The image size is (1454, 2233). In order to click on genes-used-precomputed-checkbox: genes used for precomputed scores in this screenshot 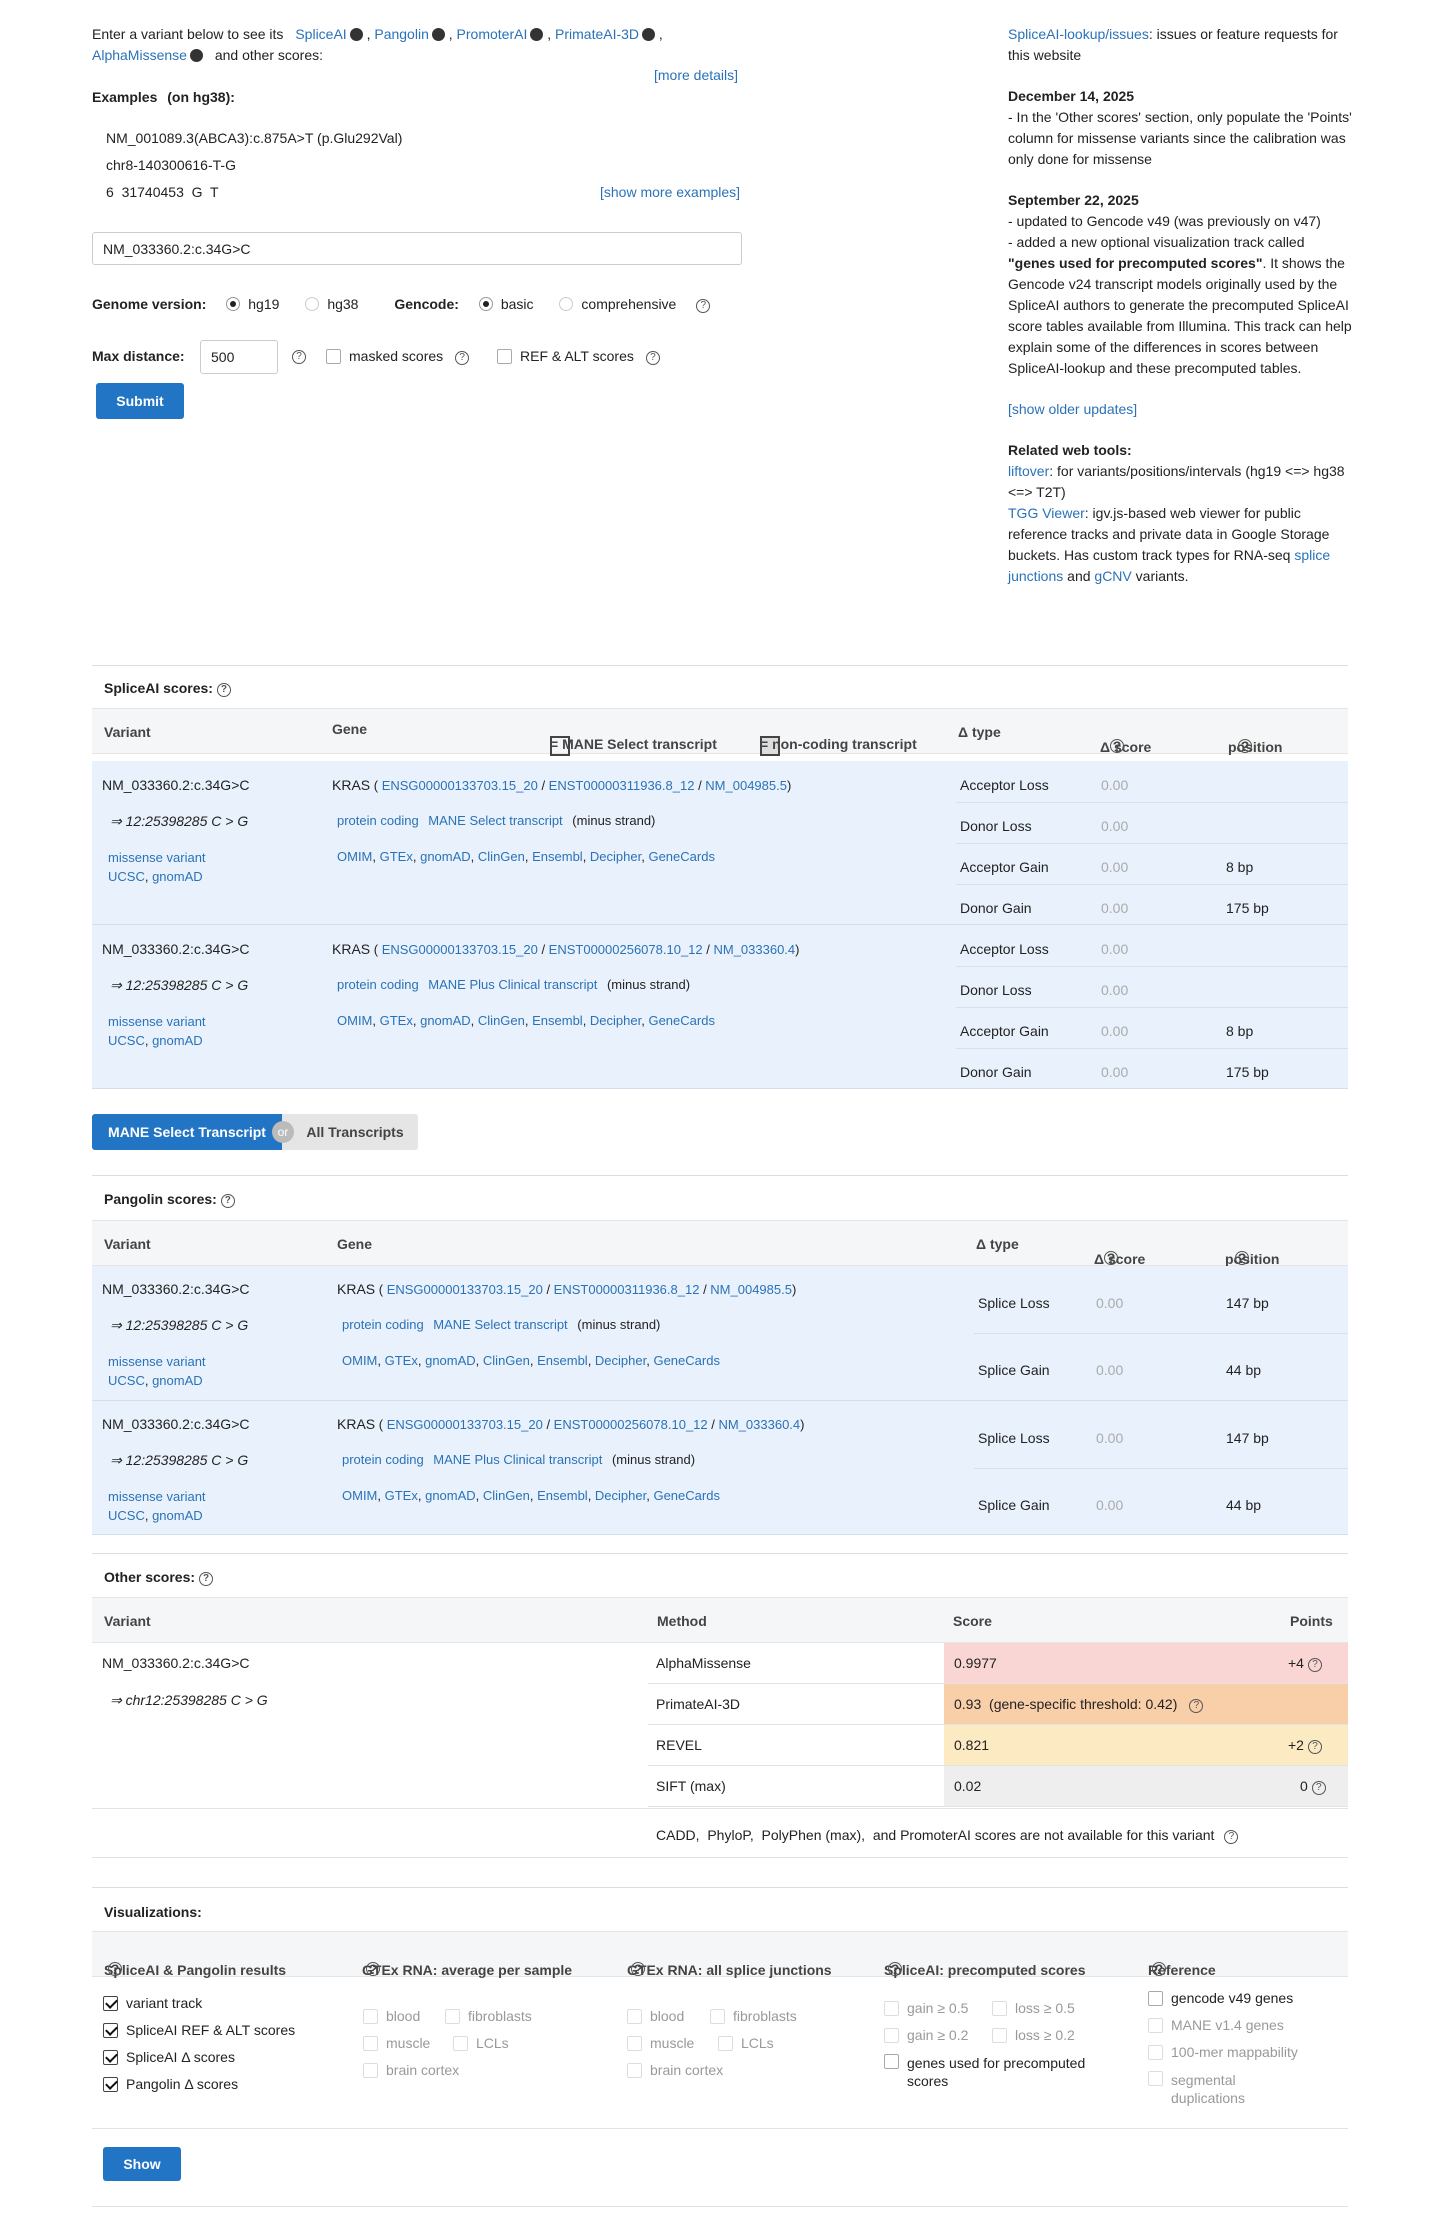, I will do `click(994, 2072)`.